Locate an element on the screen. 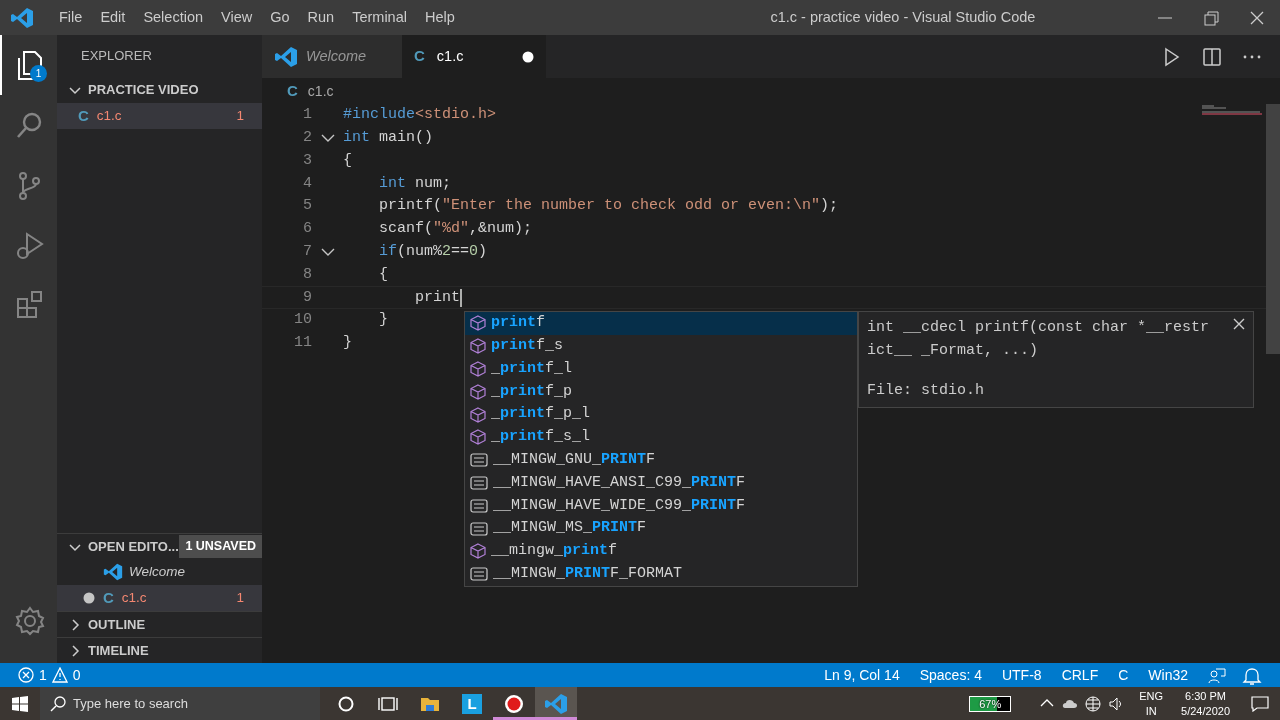  signature-text: int __cdecl printf(const char *__restrict__ _Format, ...) is located at coordinates (1038, 339).